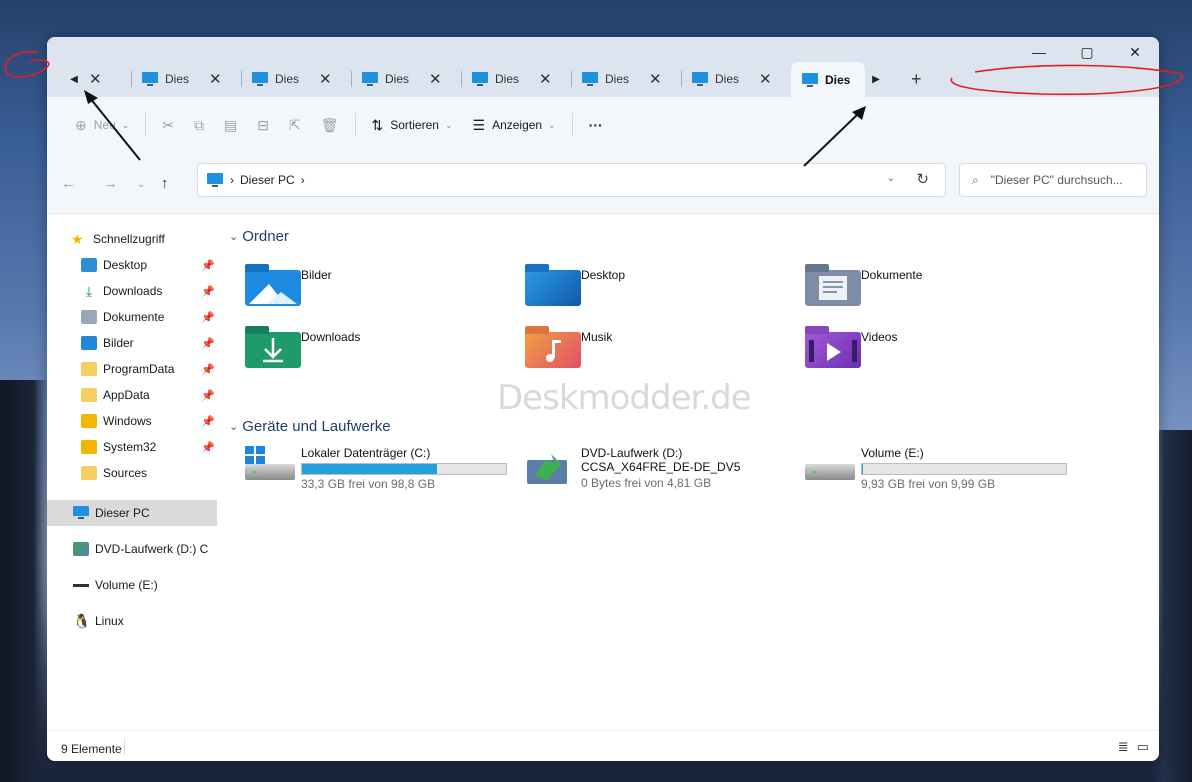 The height and width of the screenshot is (782, 1192). I want to click on ellipsis-icon: ···, so click(595, 125).